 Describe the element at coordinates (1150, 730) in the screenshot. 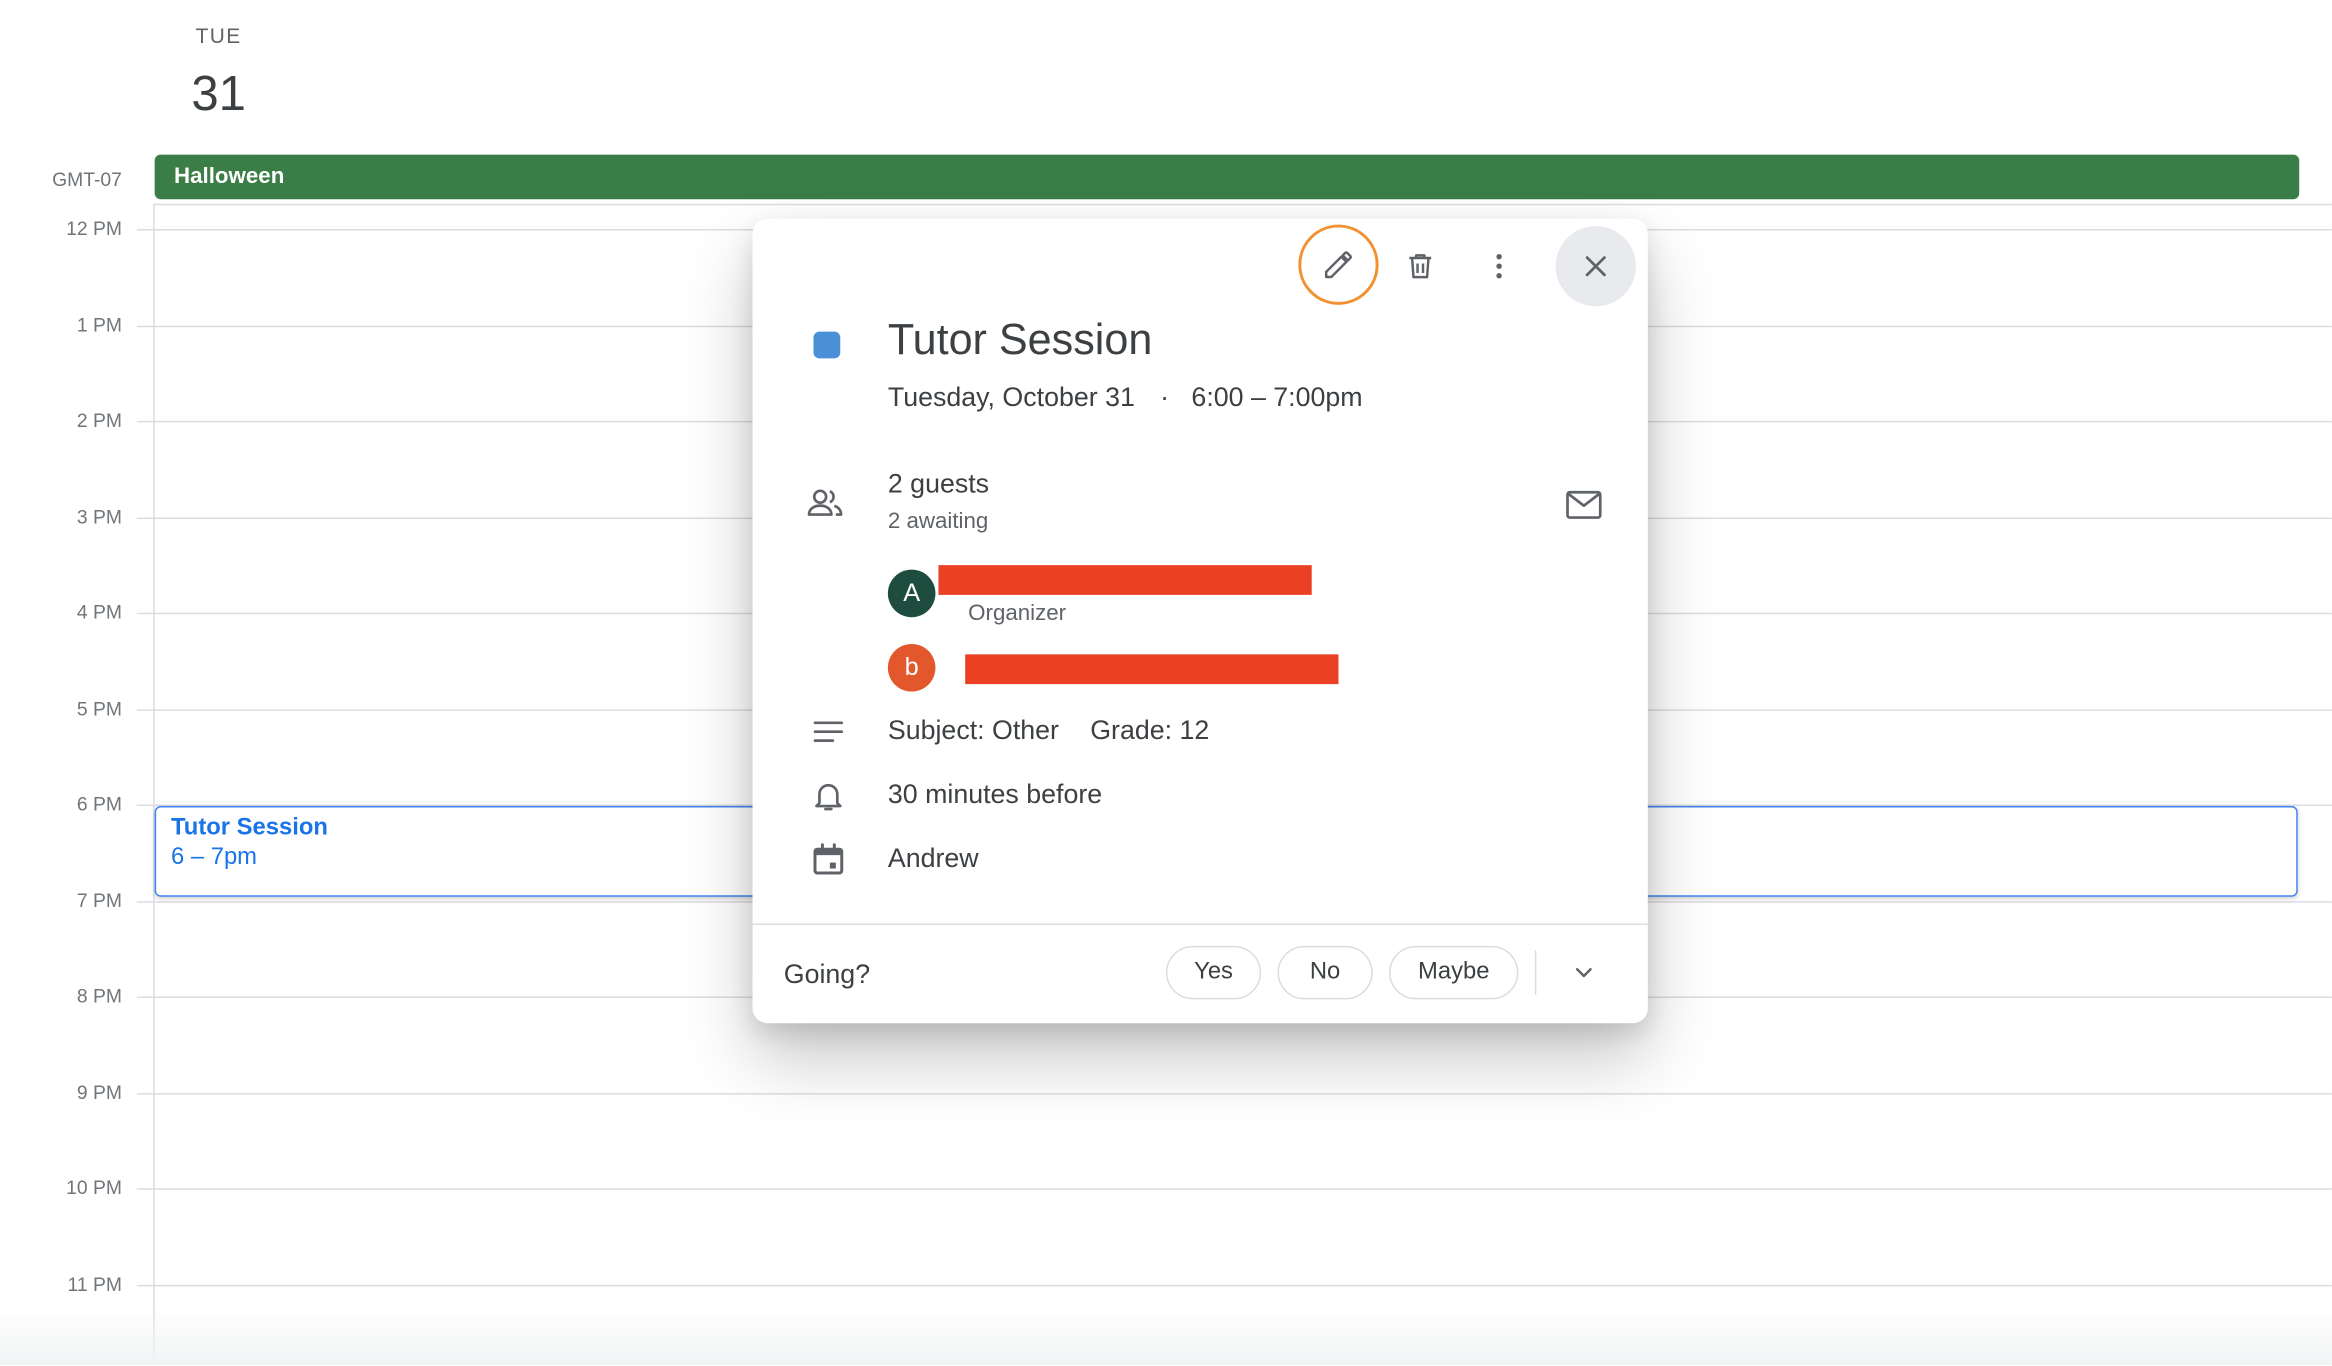

I see `description-grade: Grade: 12` at that location.